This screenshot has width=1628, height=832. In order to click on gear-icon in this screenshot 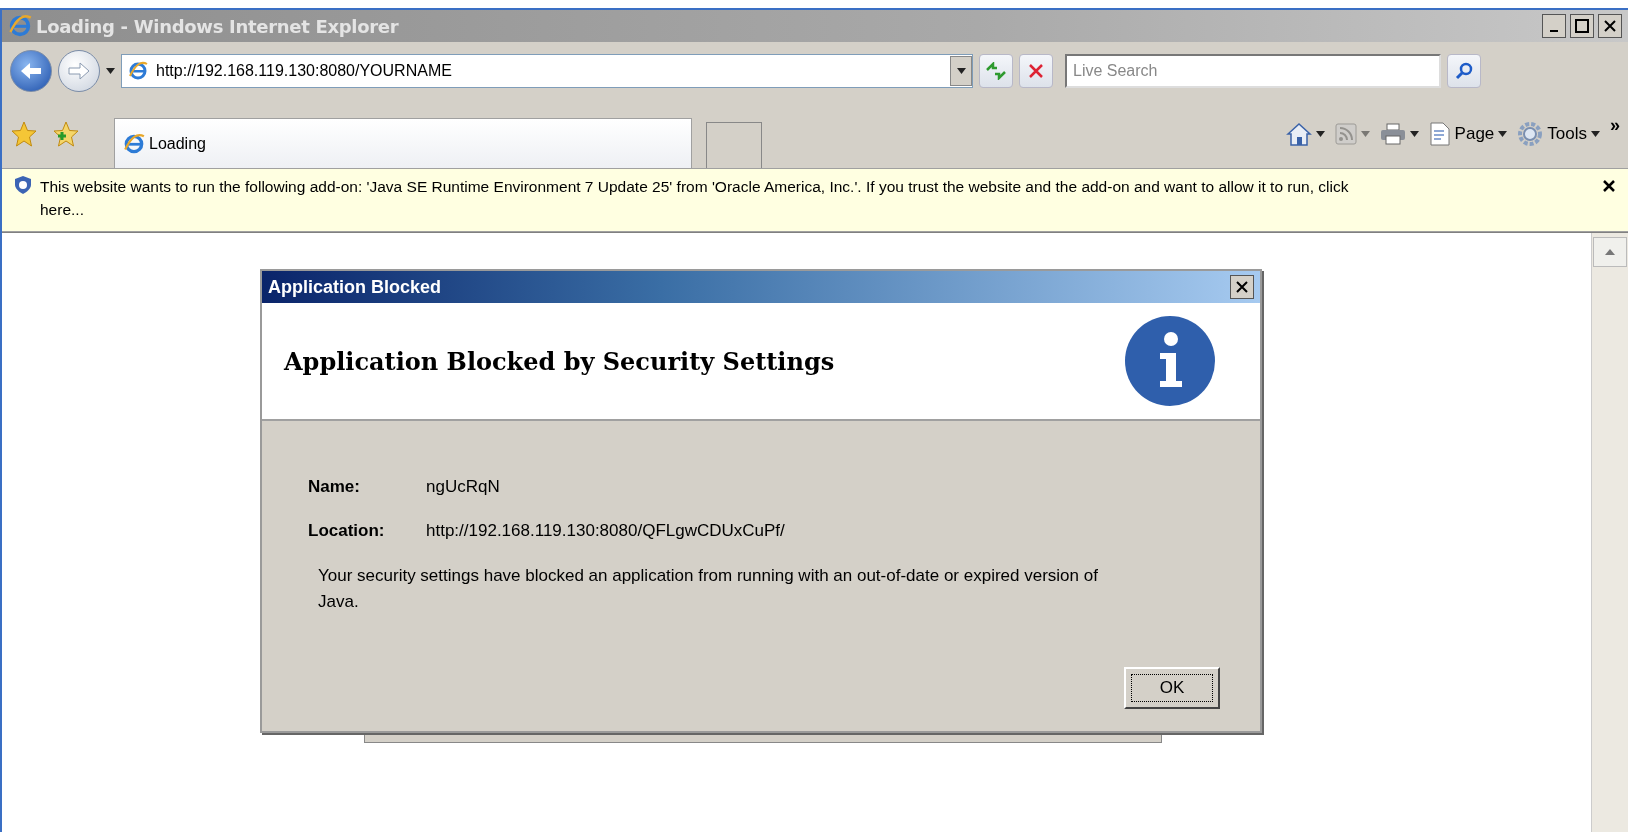, I will do `click(1530, 134)`.